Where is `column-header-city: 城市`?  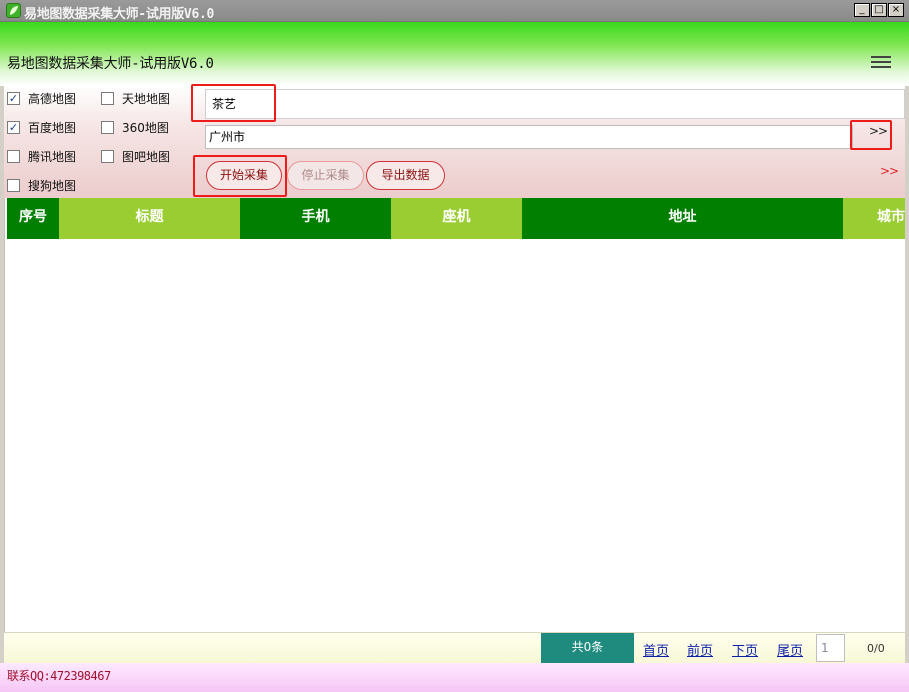
column-header-city: 城市 is located at coordinates (874, 218).